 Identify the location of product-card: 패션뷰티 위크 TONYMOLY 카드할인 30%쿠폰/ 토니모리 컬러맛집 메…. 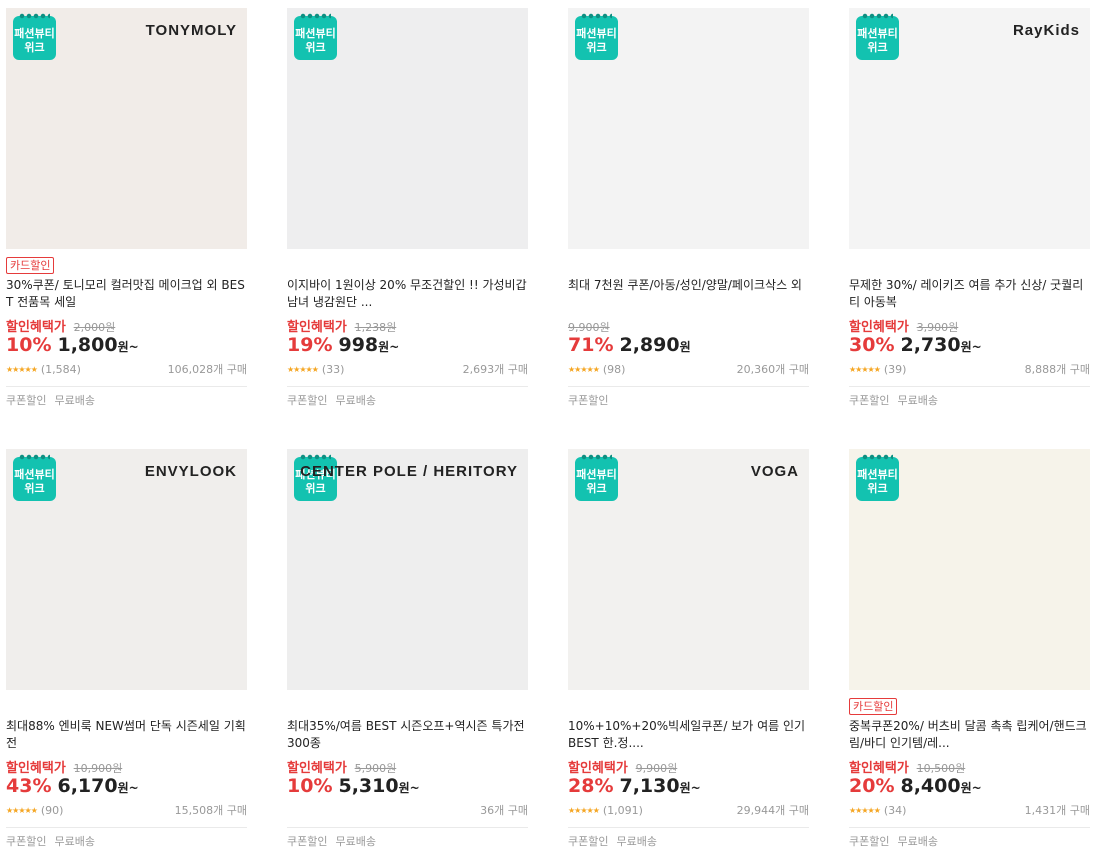
(126, 208).